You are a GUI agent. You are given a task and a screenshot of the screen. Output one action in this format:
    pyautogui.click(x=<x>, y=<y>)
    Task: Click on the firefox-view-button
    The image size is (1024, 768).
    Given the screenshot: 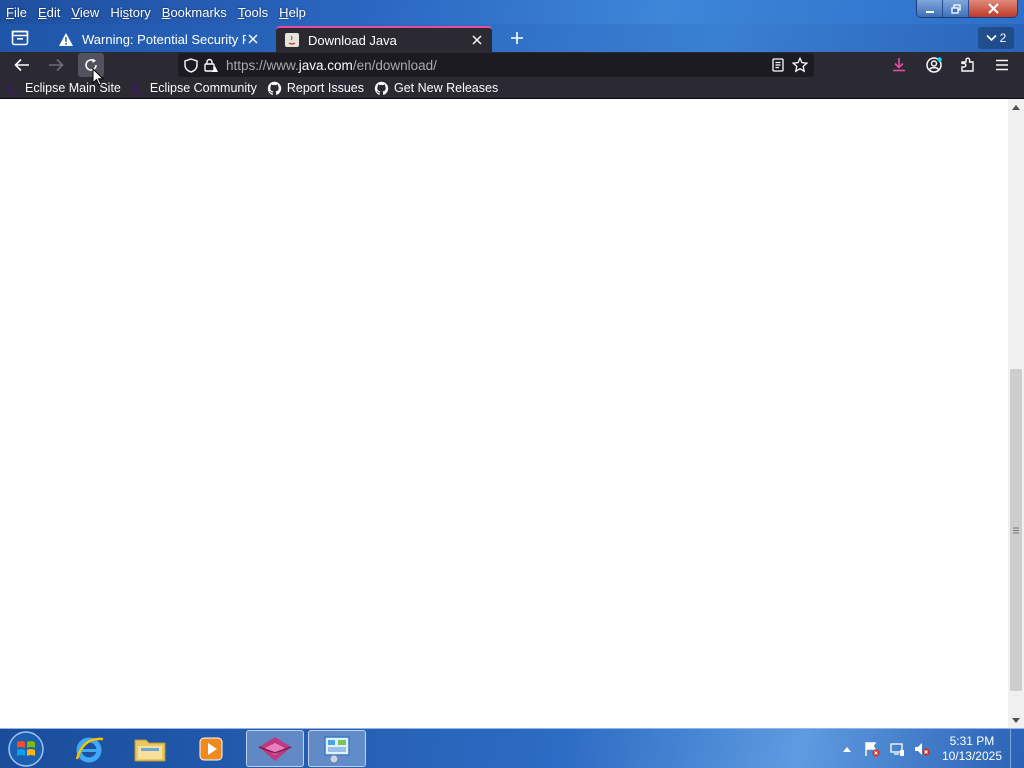 What is the action you would take?
    pyautogui.click(x=20, y=38)
    